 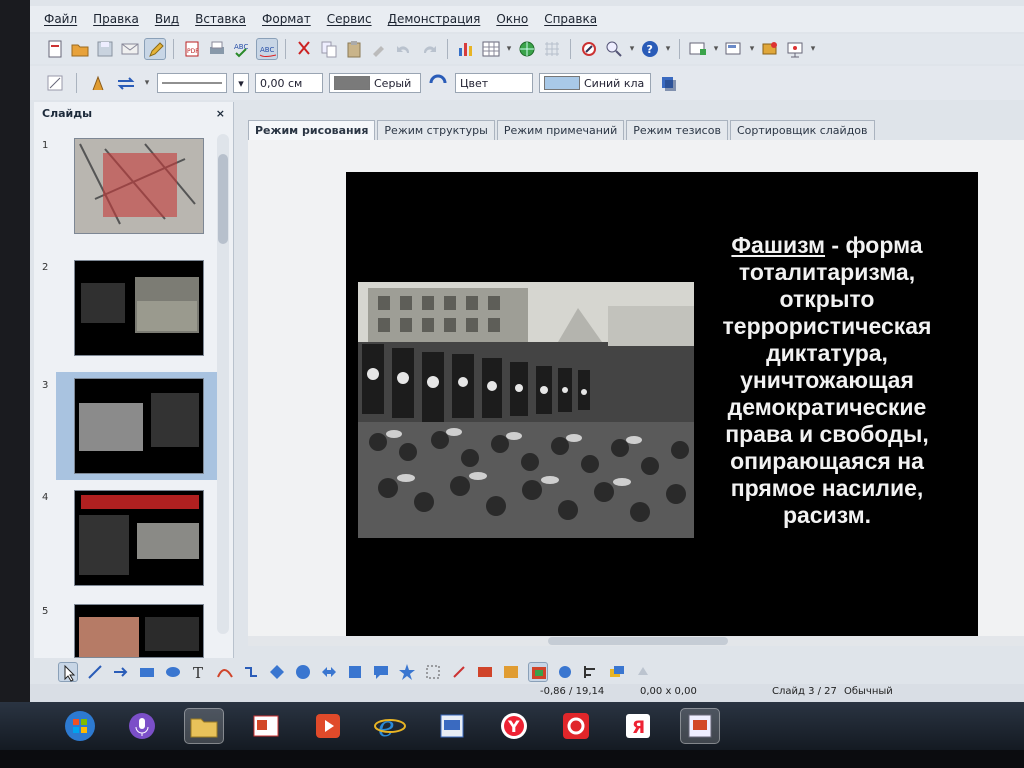 I want to click on ellipse-tool-icon, so click(x=173, y=672).